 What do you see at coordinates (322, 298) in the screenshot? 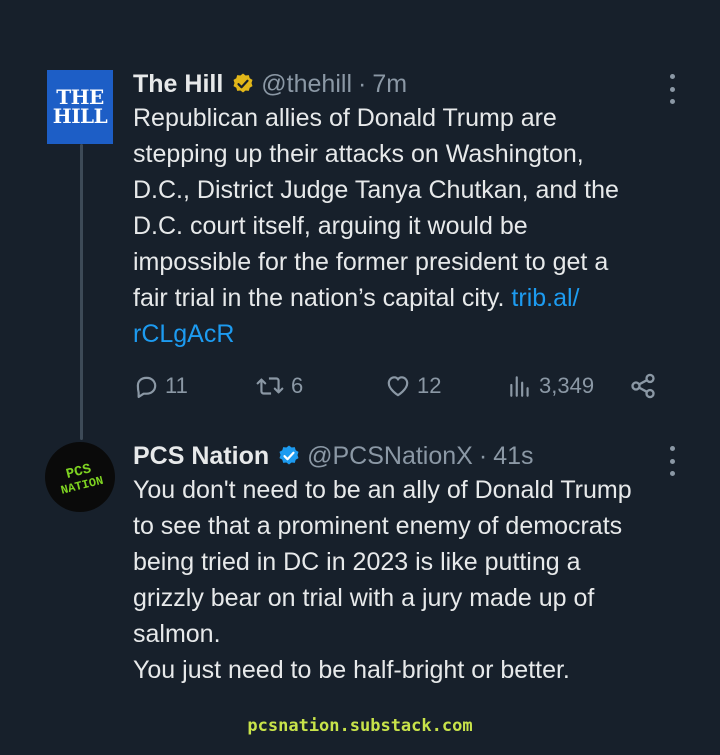
I see `tweet-text-segment: fair trial in the nation’s capital city.` at bounding box center [322, 298].